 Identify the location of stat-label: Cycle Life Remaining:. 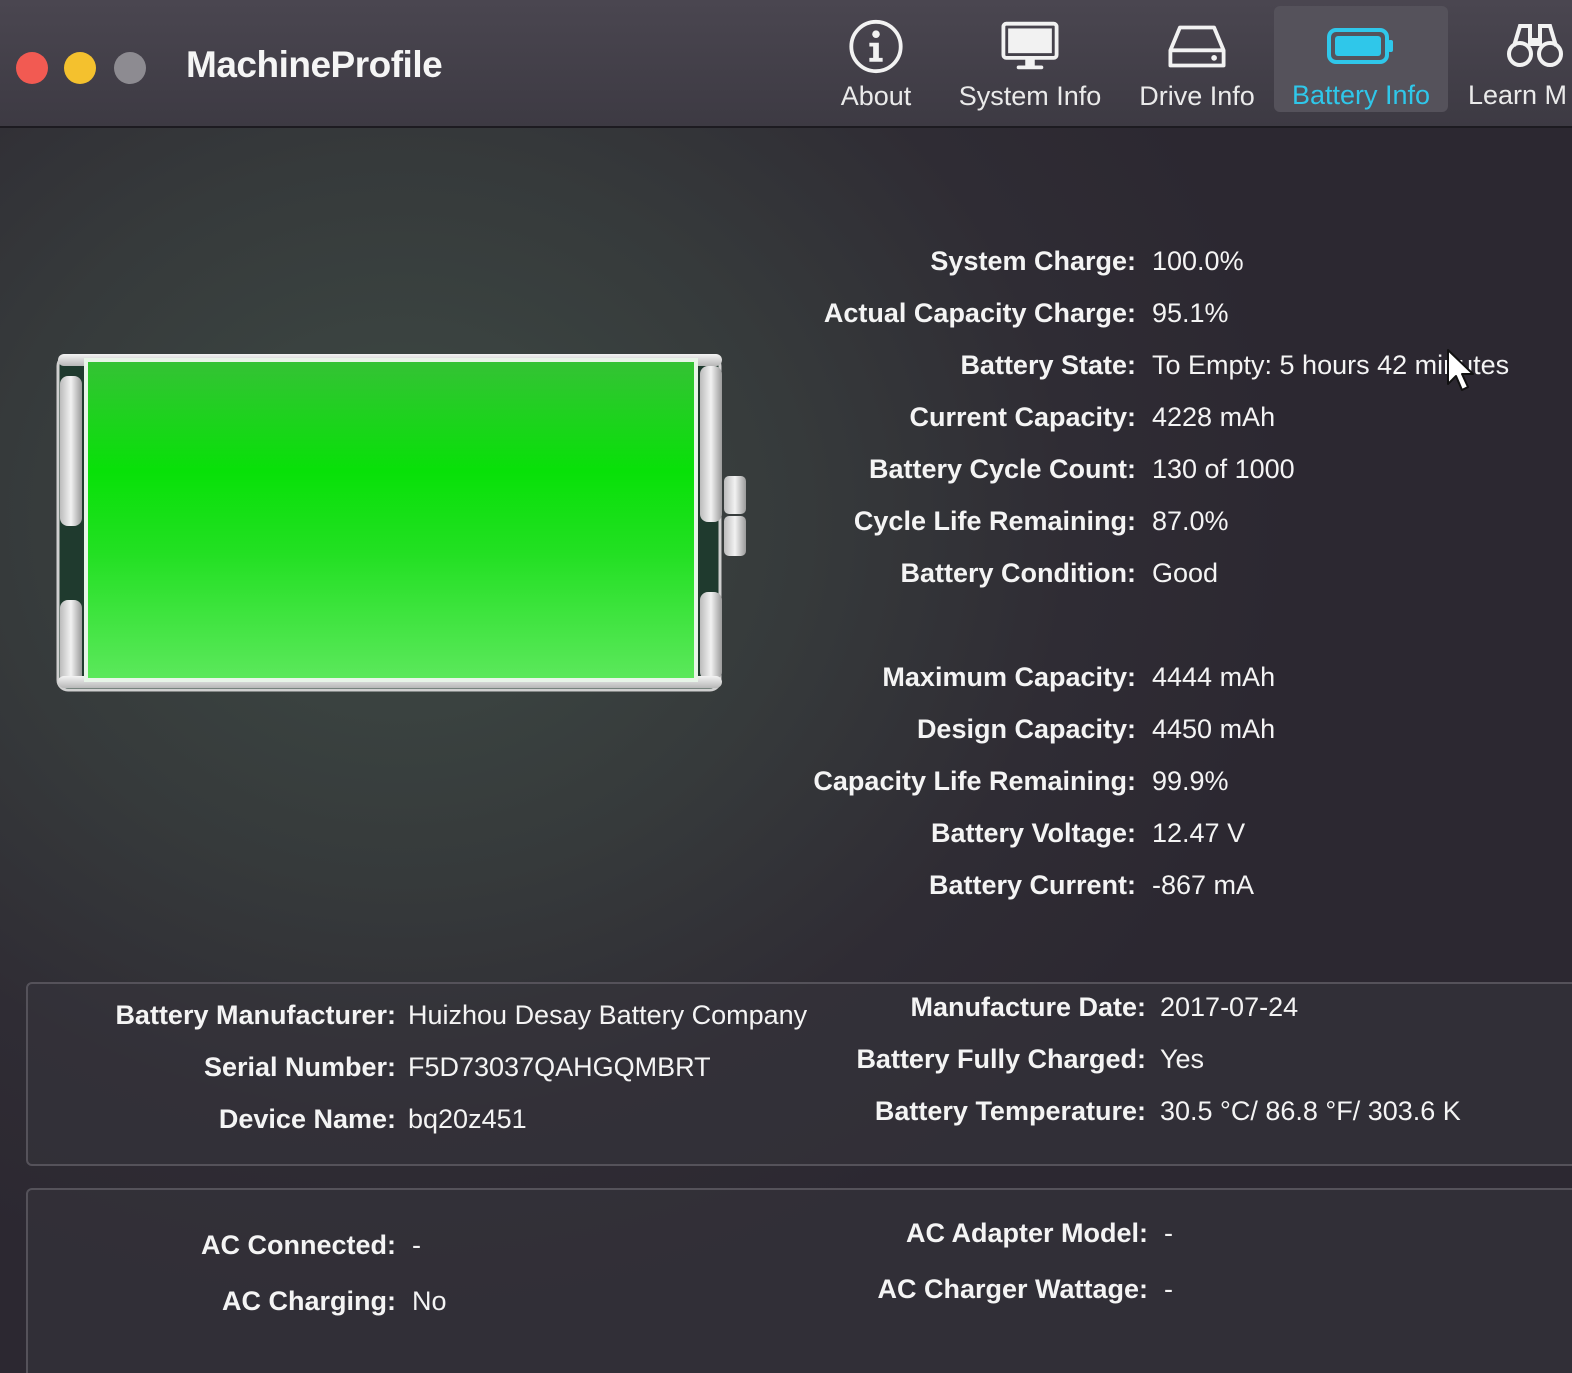
(994, 521).